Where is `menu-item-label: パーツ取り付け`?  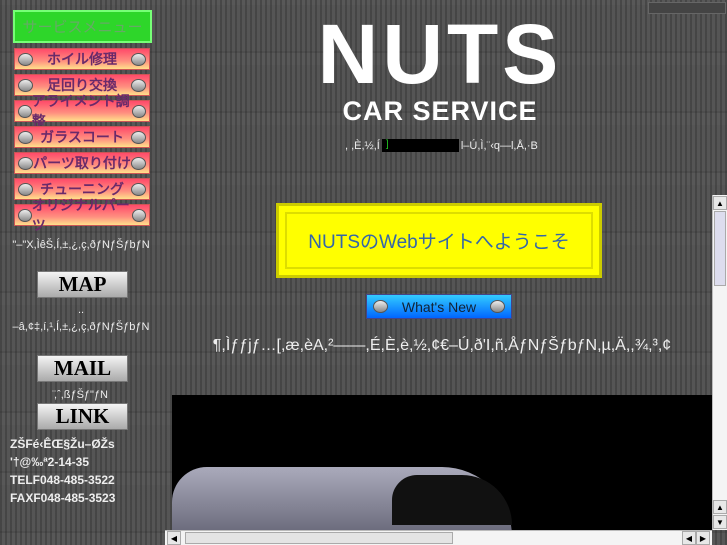 menu-item-label: パーツ取り付け is located at coordinates (82, 163).